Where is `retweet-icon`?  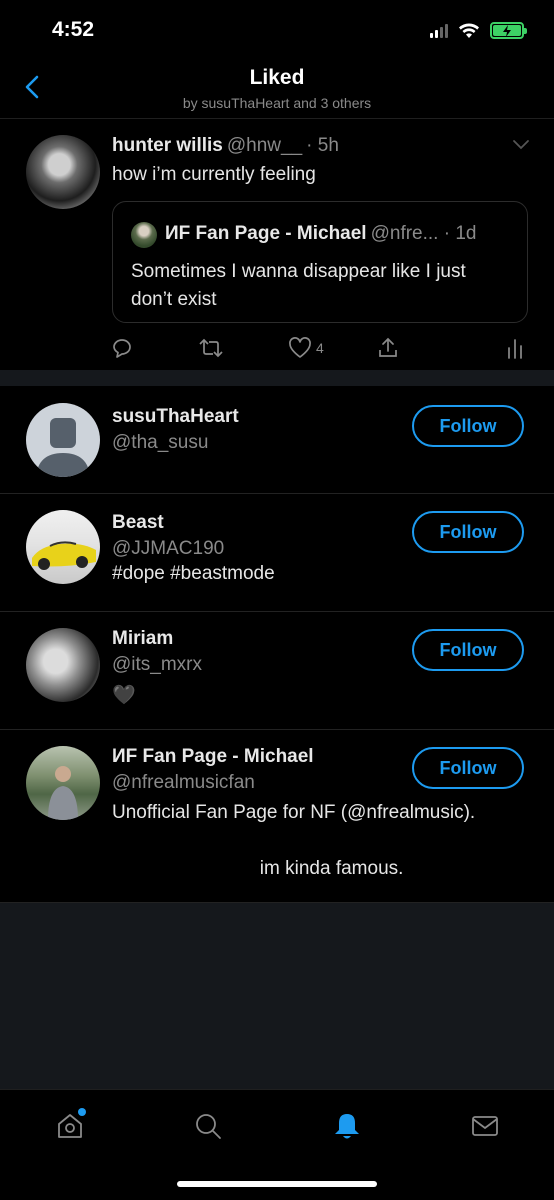 retweet-icon is located at coordinates (211, 348).